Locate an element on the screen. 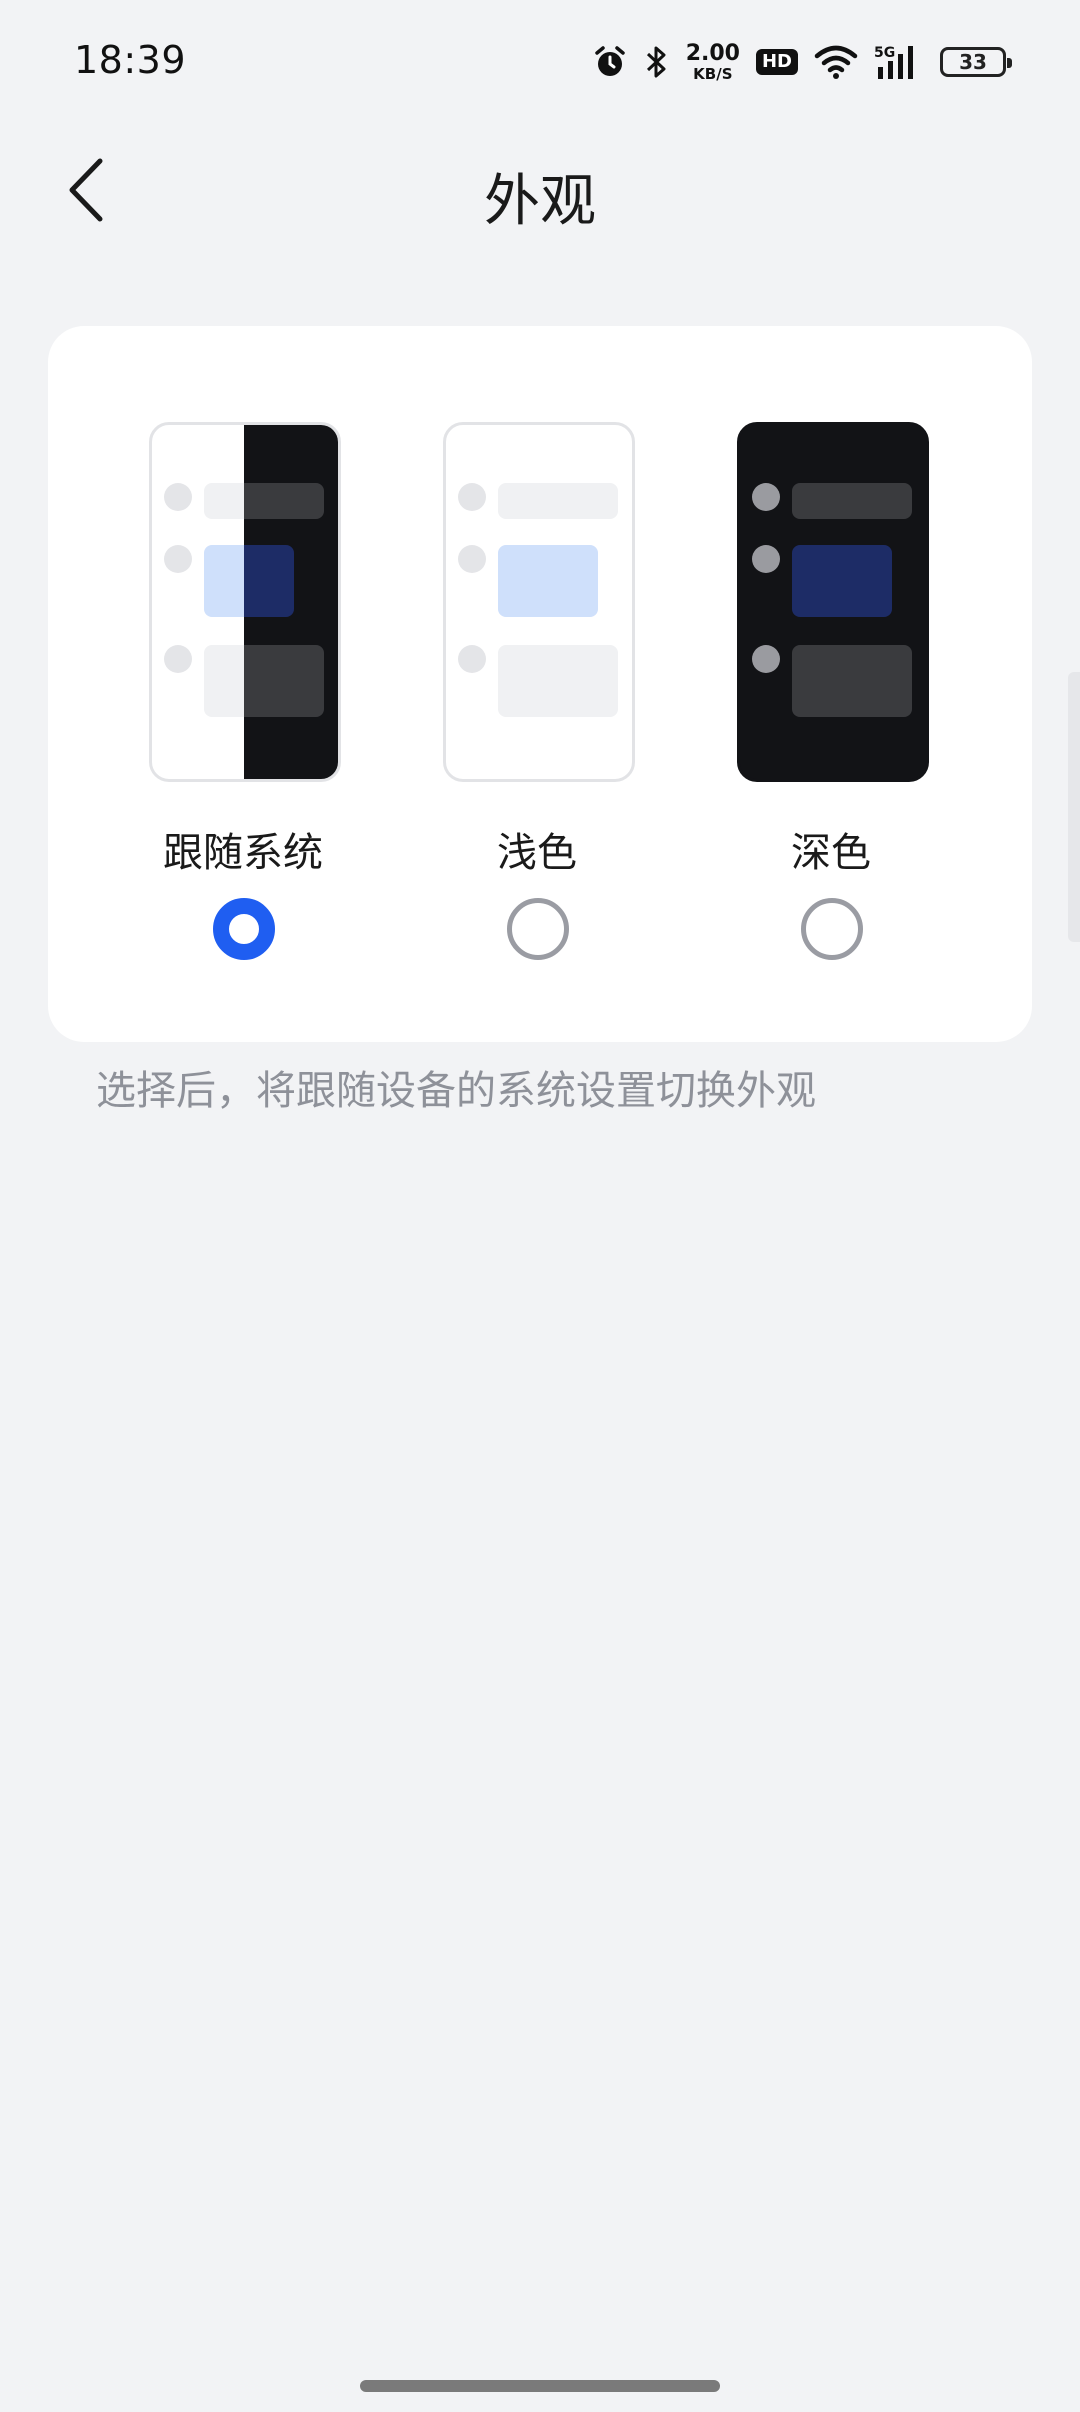 This screenshot has height=2412, width=1080. option-label: 跟随系统 is located at coordinates (243, 853).